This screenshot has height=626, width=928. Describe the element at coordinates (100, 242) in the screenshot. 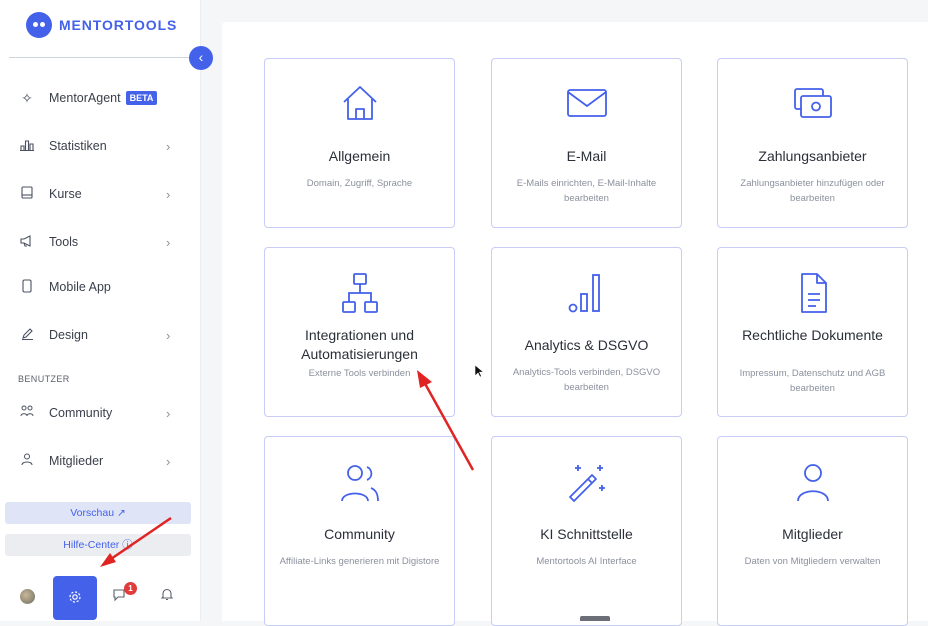

I see `sidebar-item-tools: Tools ›` at that location.